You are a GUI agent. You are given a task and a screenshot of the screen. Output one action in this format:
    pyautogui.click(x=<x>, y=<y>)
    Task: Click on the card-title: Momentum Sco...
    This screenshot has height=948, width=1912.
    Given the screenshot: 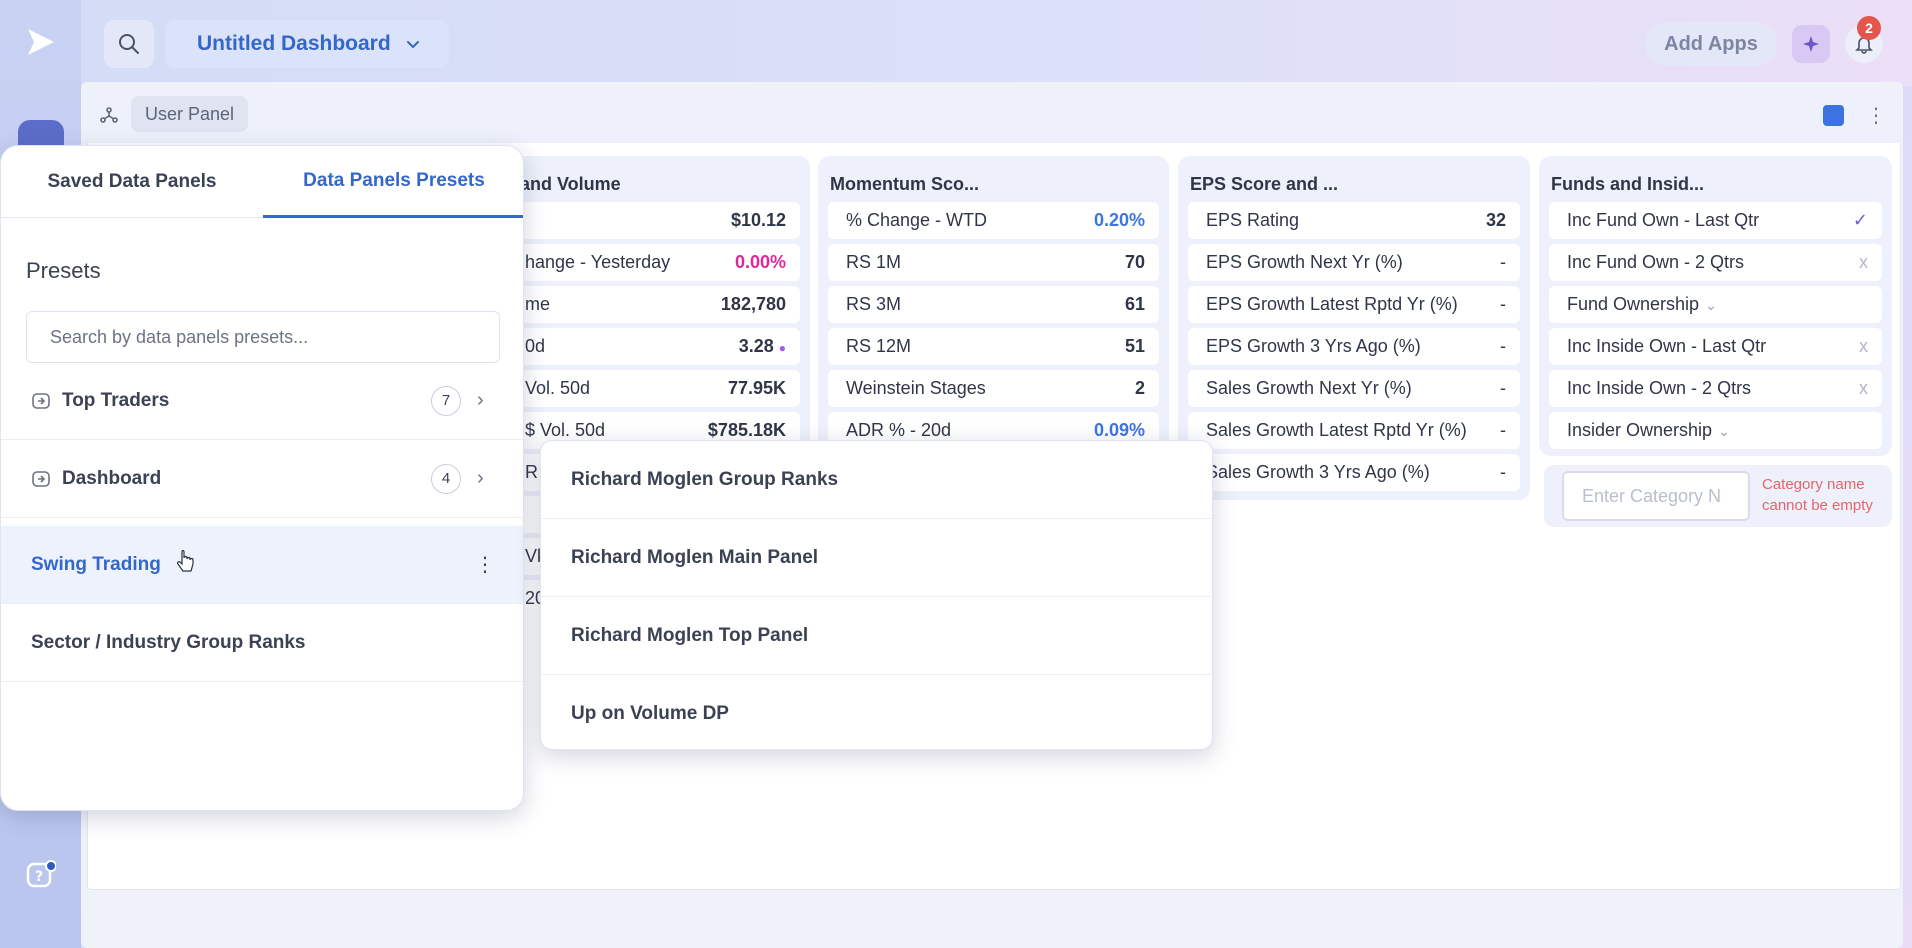 What is the action you would take?
    pyautogui.click(x=905, y=183)
    